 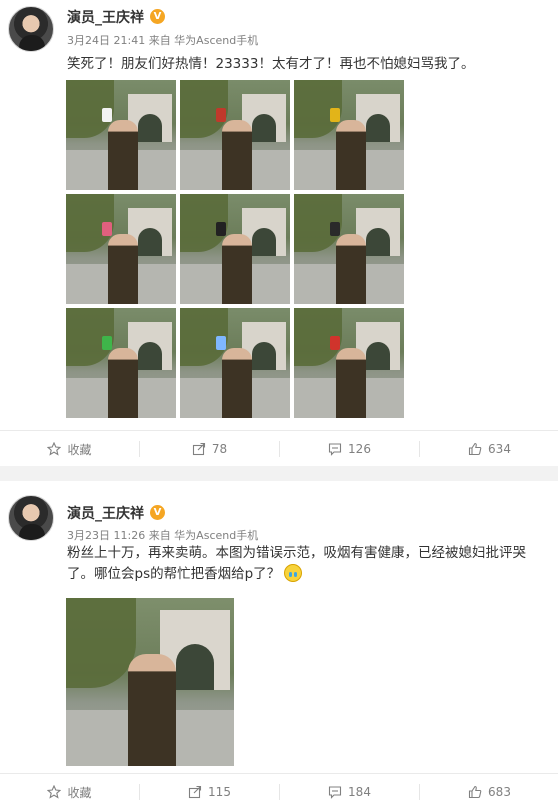 I want to click on comment-button: 126, so click(x=349, y=449).